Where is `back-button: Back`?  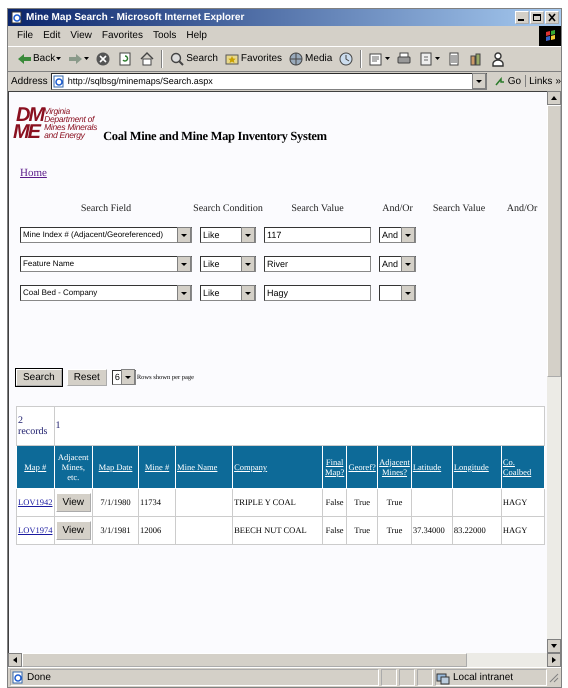
back-button: Back is located at coordinates (39, 59).